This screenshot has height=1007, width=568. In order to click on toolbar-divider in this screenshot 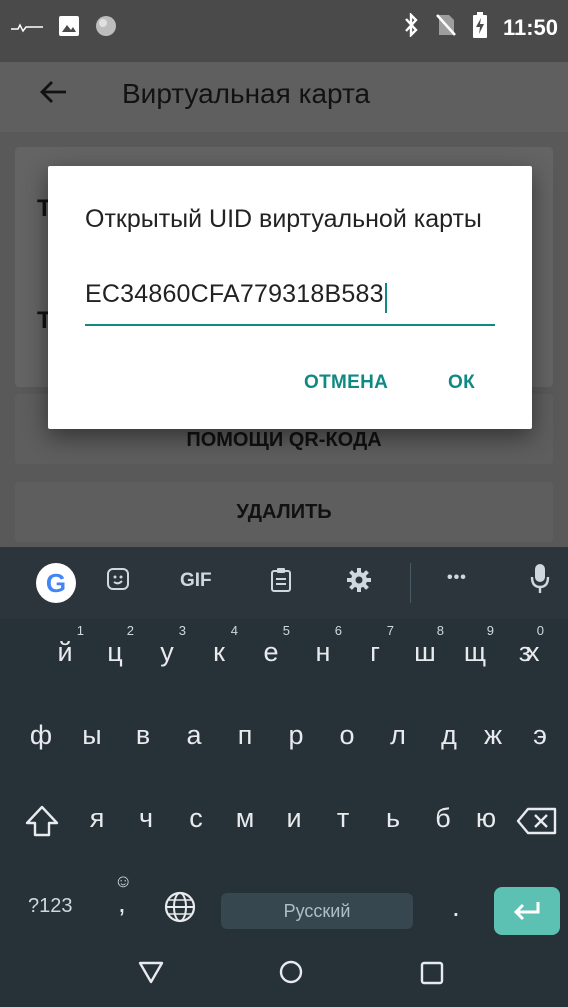, I will do `click(410, 583)`.